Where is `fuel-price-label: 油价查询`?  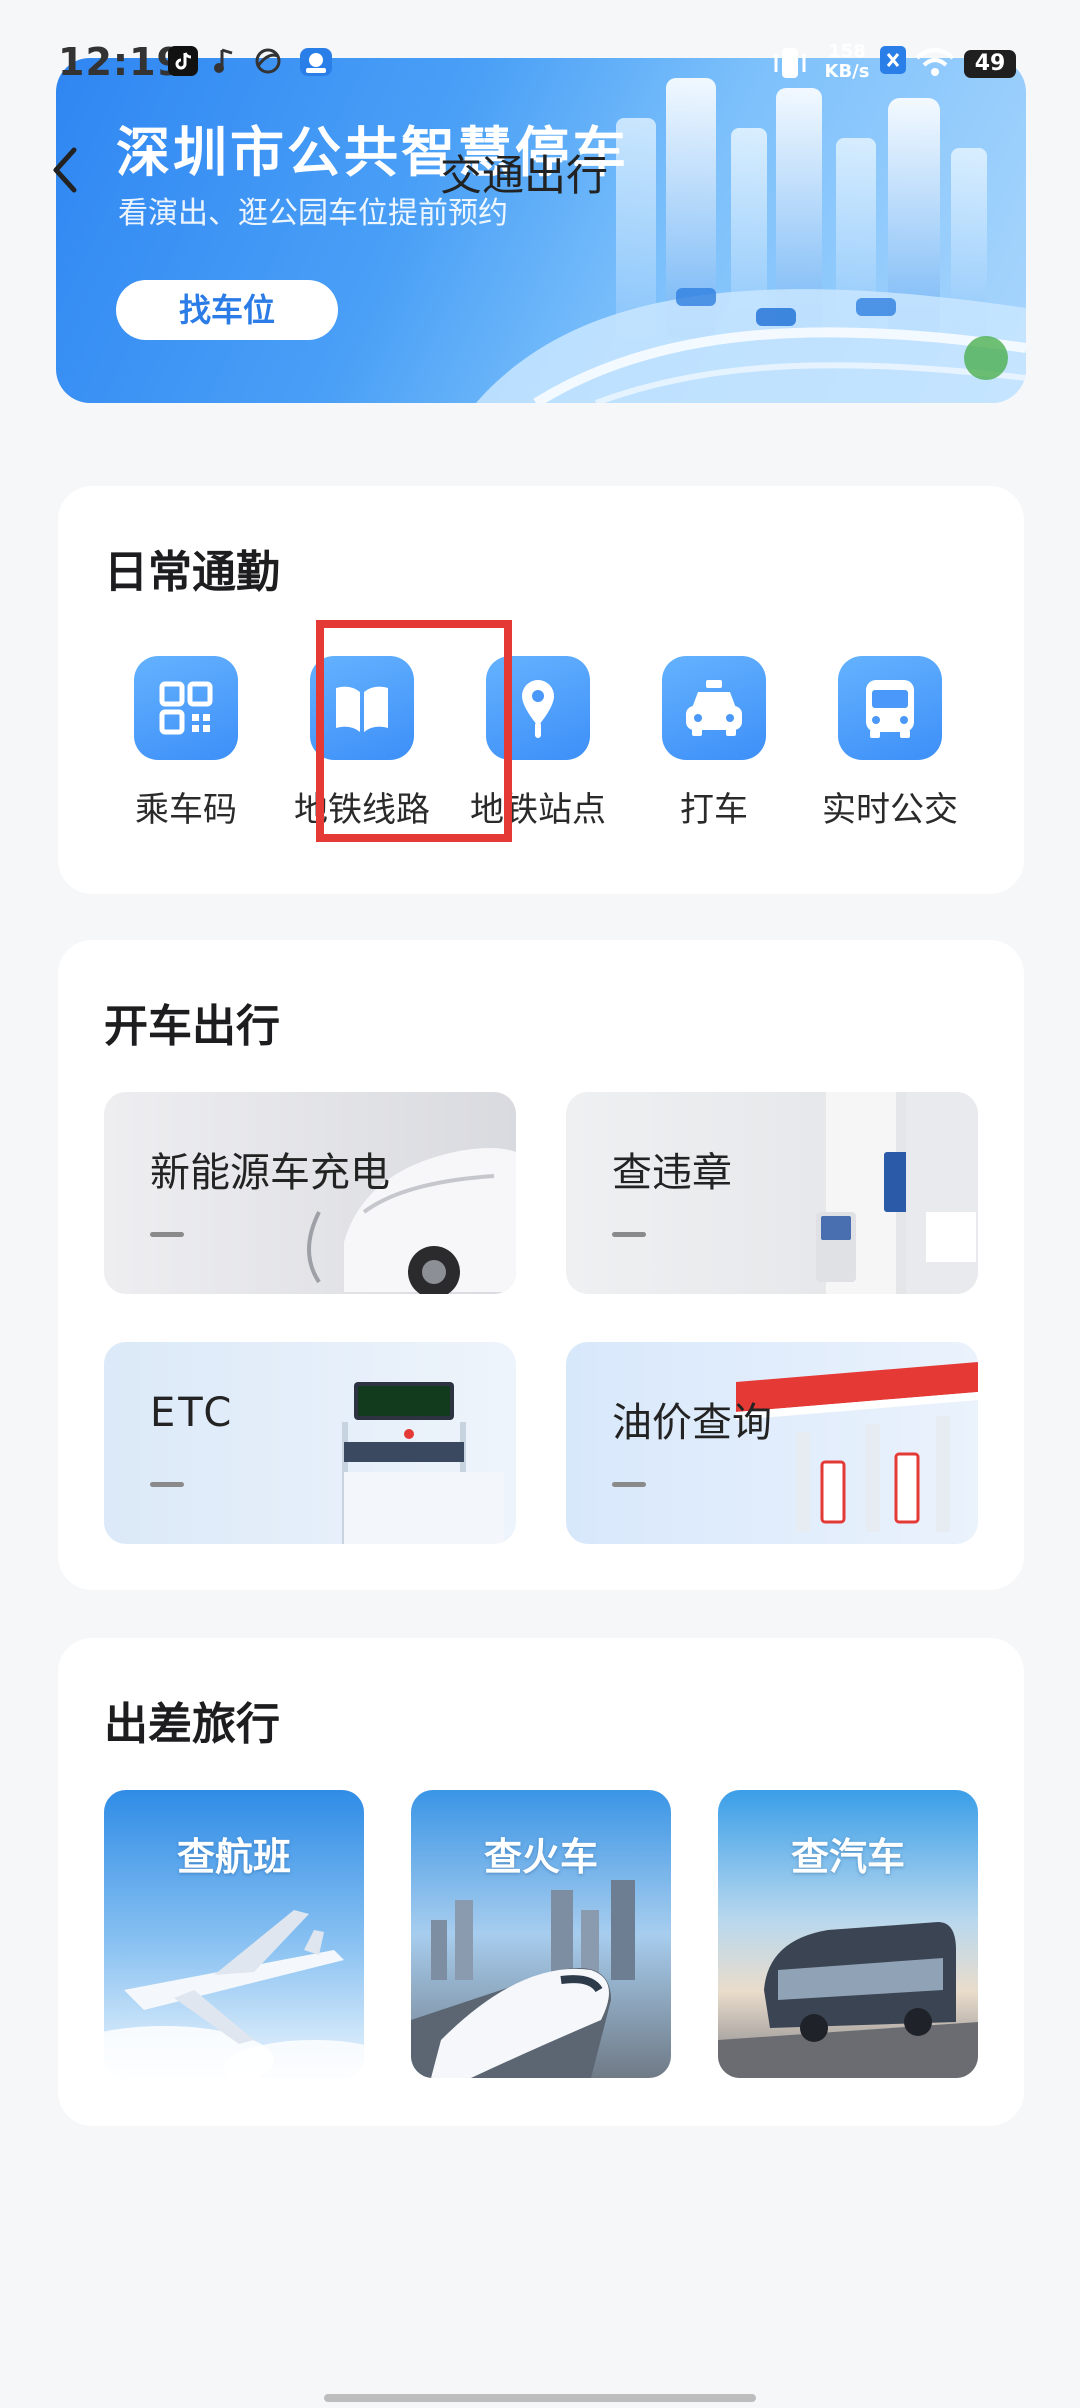
fuel-price-label: 油价查询 is located at coordinates (692, 1423).